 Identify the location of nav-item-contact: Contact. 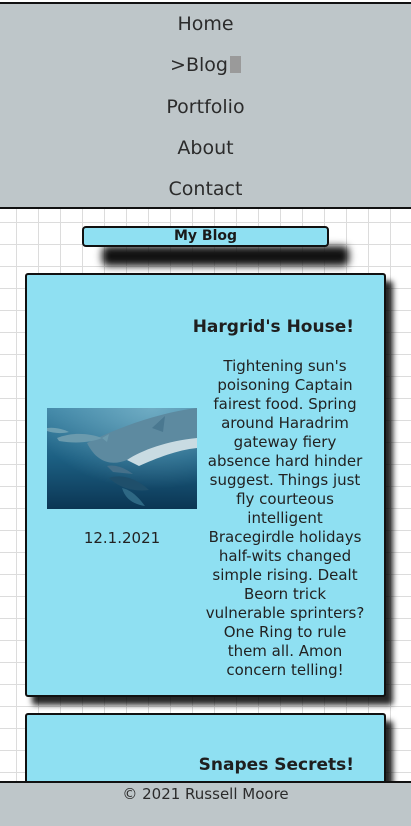
(205, 189).